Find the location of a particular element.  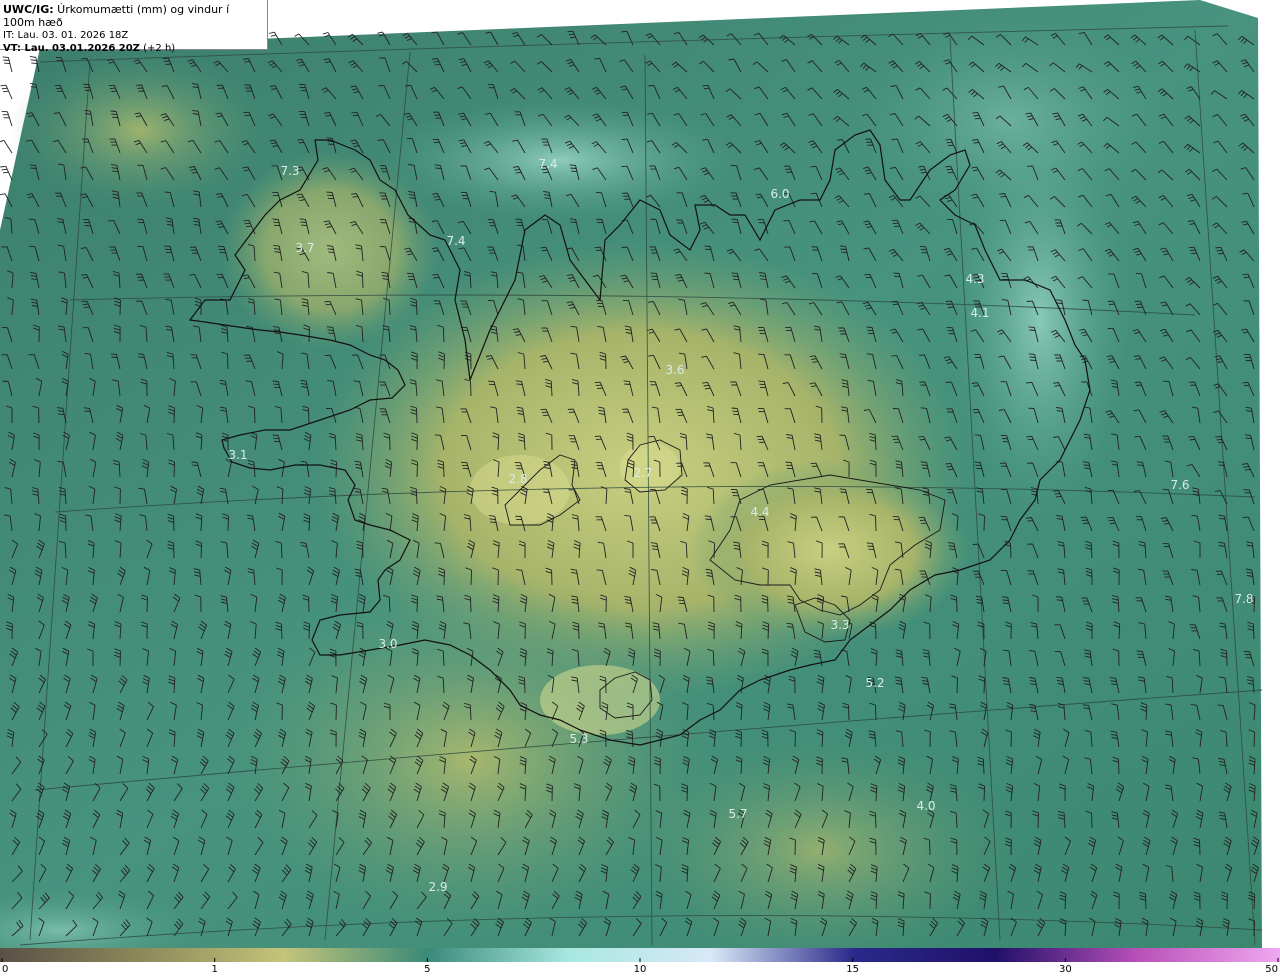

colorbar-tick-label: 30 is located at coordinates (1065, 969).